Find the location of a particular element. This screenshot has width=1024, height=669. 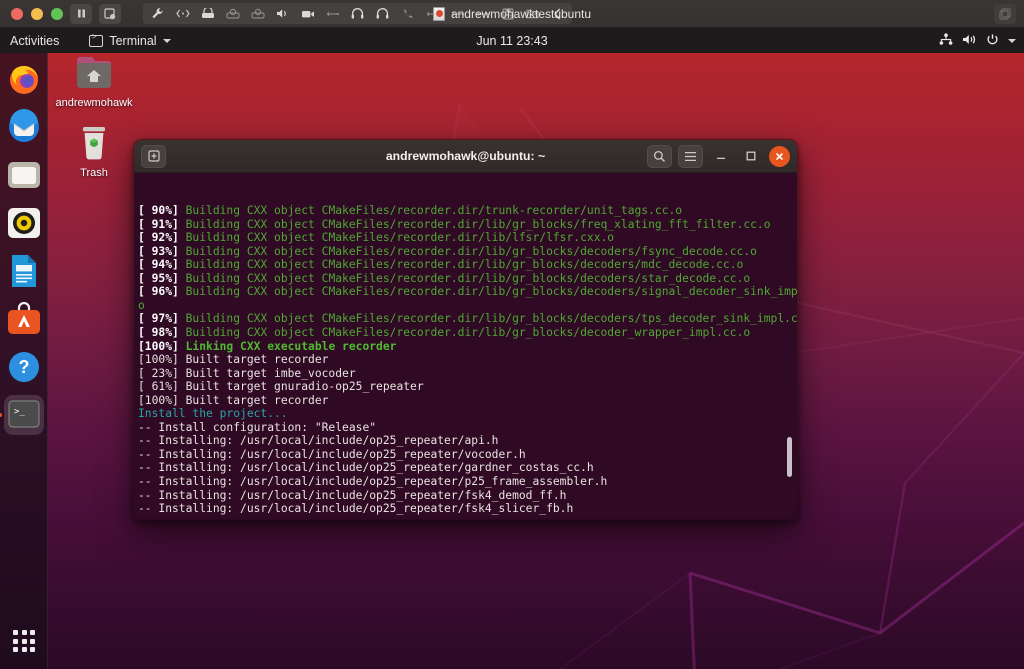

desktop-icon-trash: Trash is located at coordinates (94, 150).